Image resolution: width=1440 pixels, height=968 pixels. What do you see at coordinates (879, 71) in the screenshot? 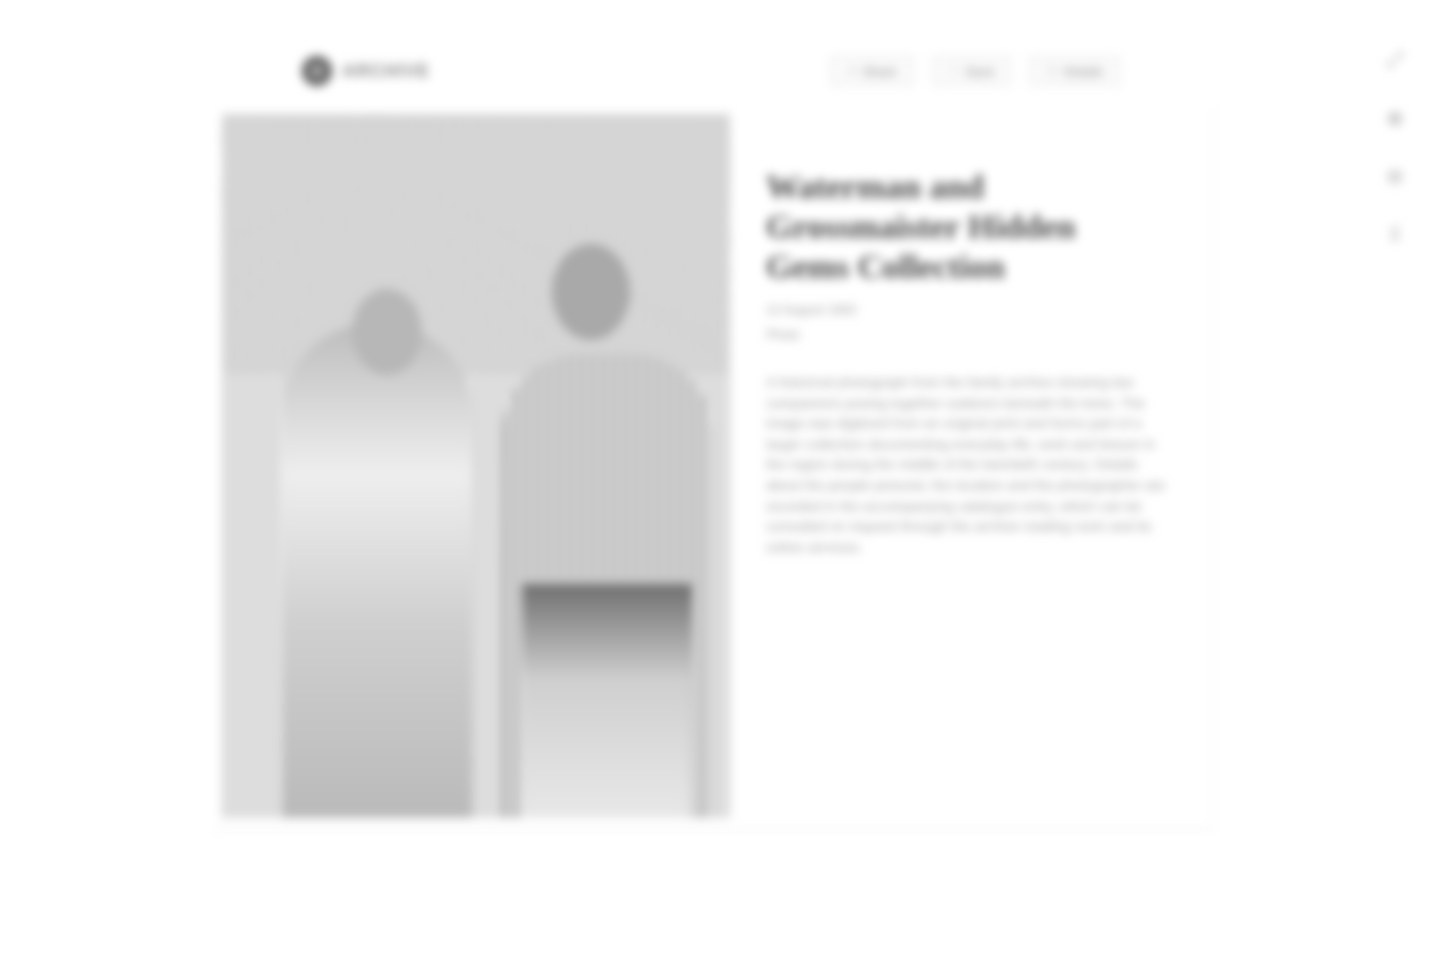
I see `share-label: Share` at bounding box center [879, 71].